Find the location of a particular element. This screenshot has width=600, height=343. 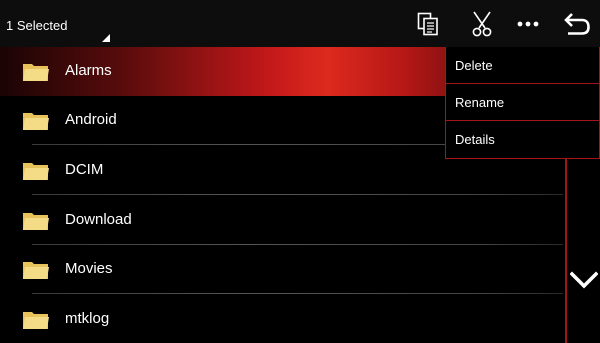

cut-button is located at coordinates (482, 24).